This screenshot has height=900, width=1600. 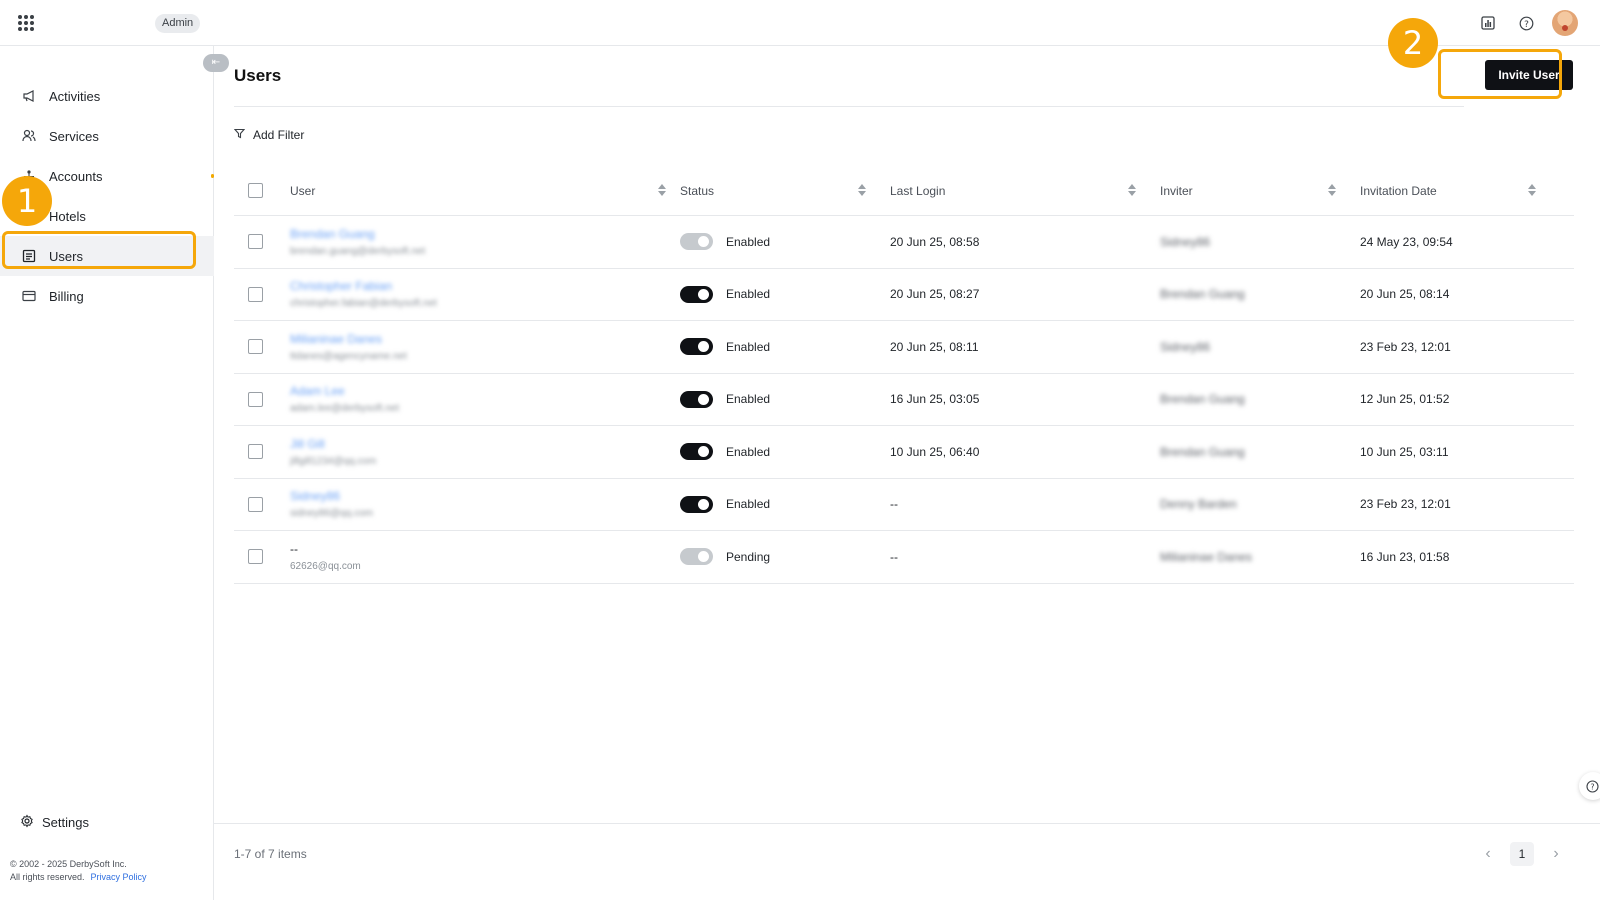 I want to click on user-cell: -- 62626@qq.com, so click(x=480, y=557).